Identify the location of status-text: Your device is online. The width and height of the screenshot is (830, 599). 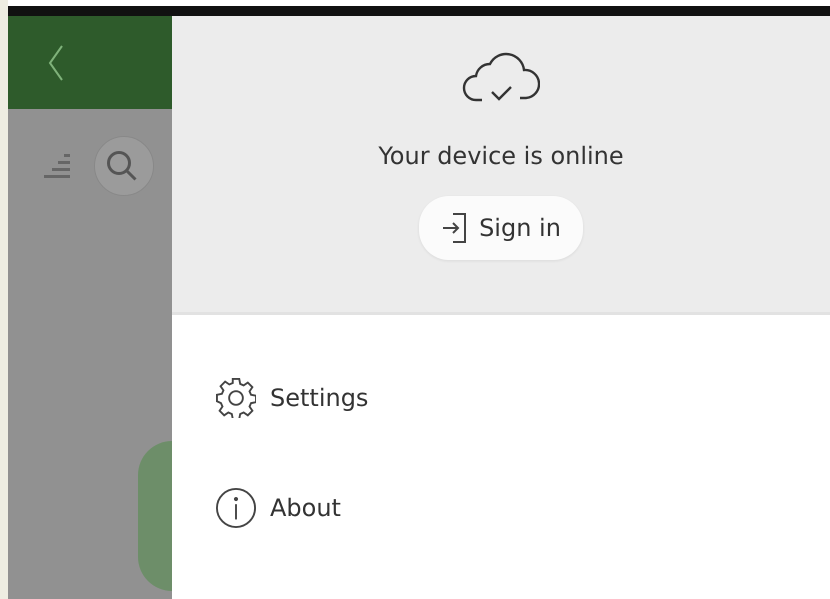
(501, 156).